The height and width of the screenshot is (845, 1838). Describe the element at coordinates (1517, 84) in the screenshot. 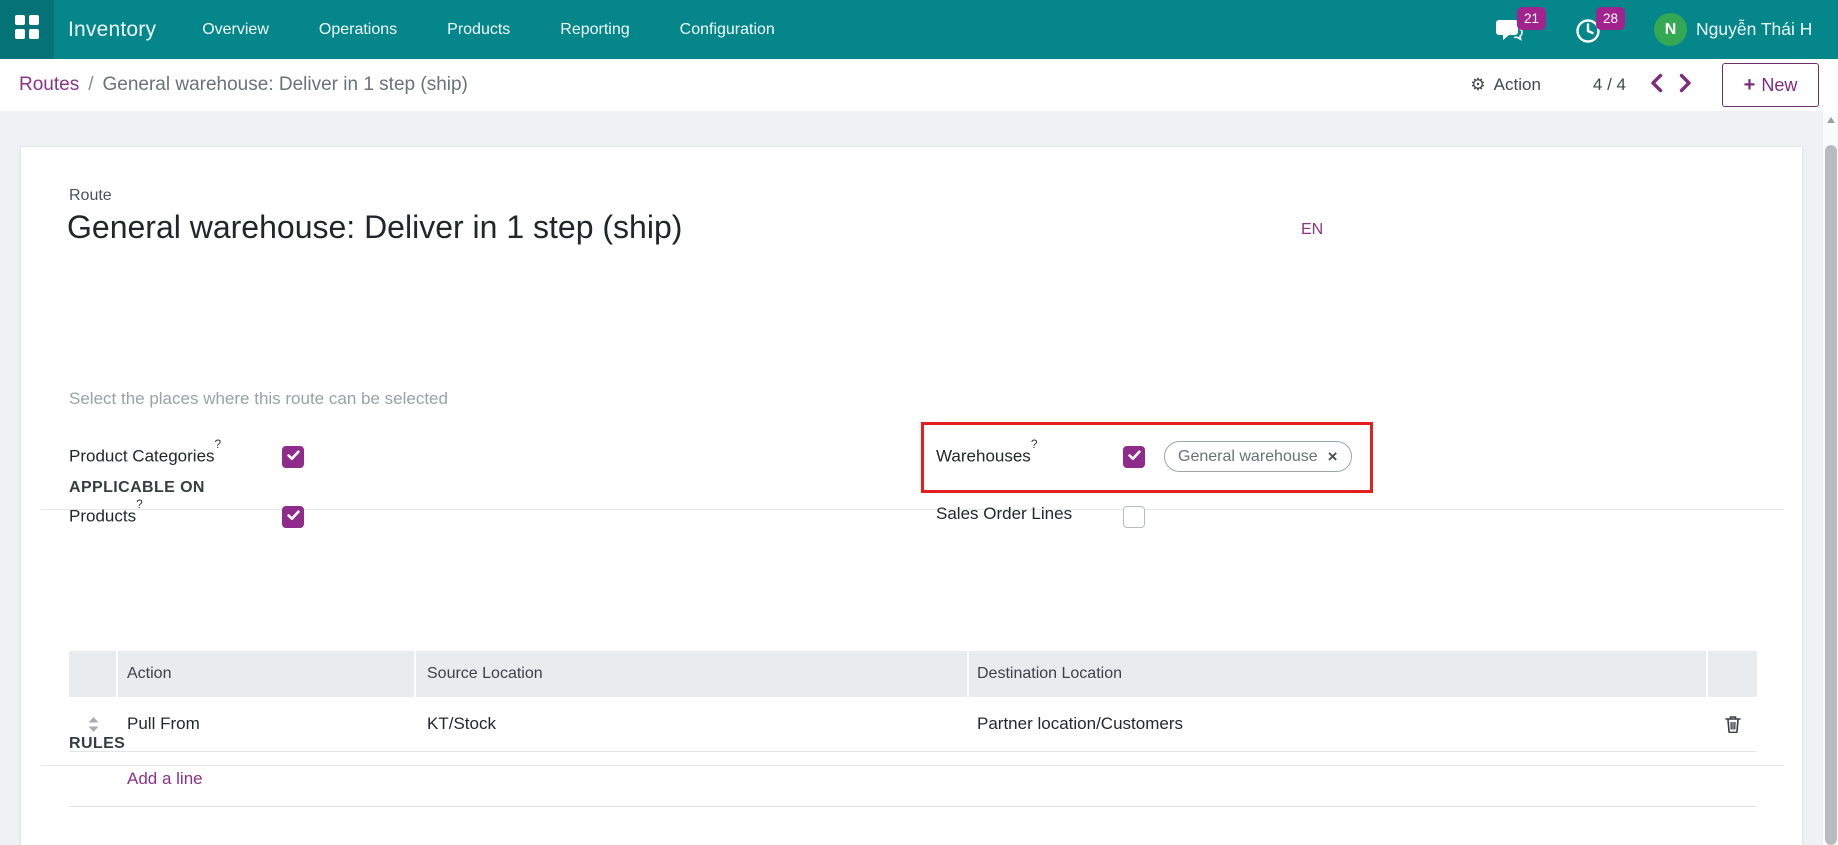

I see `action-menu-label: Action` at that location.